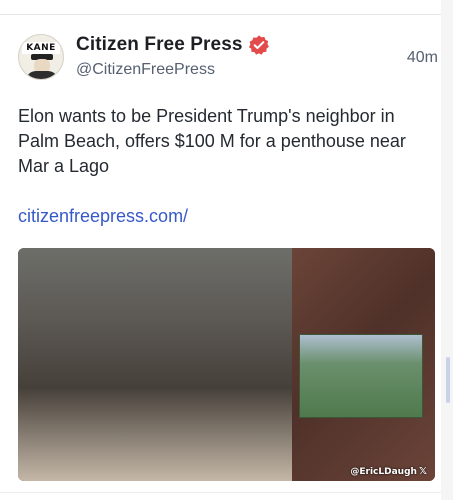  What do you see at coordinates (103, 216) in the screenshot?
I see `post-link: citizenfreepress.com/` at bounding box center [103, 216].